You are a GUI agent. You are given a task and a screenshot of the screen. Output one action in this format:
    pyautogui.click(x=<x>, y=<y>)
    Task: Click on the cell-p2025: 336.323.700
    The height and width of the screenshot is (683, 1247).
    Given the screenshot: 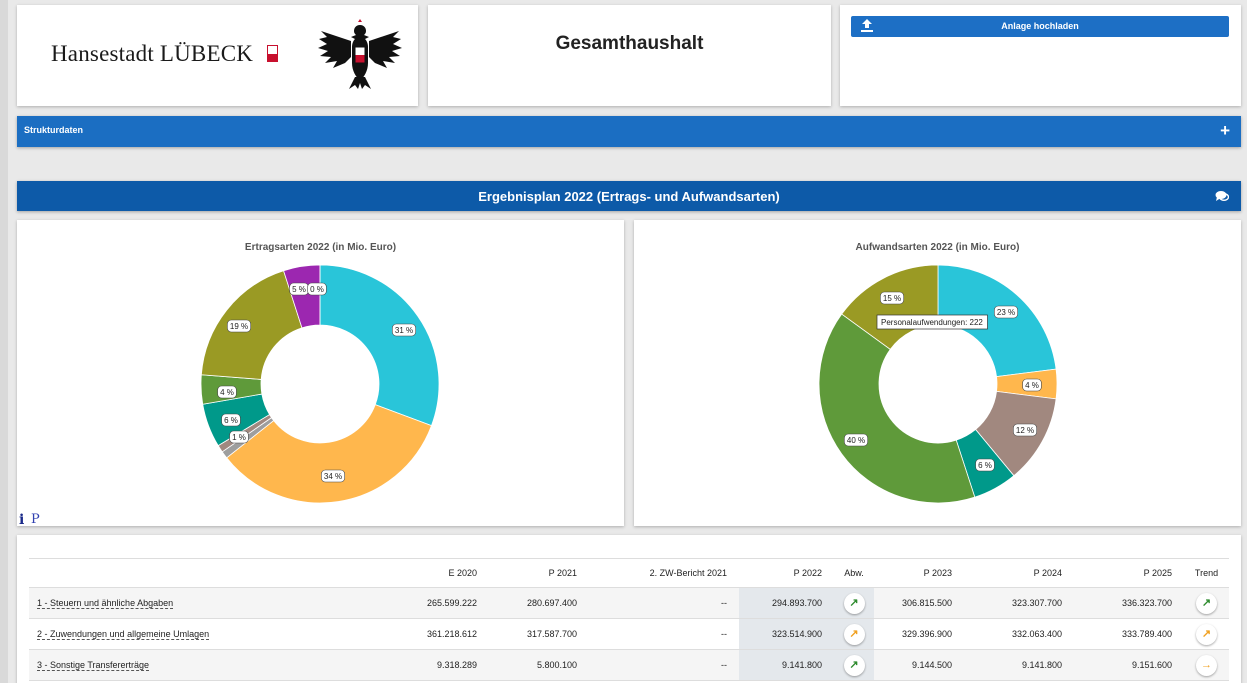 What is the action you would take?
    pyautogui.click(x=1146, y=603)
    